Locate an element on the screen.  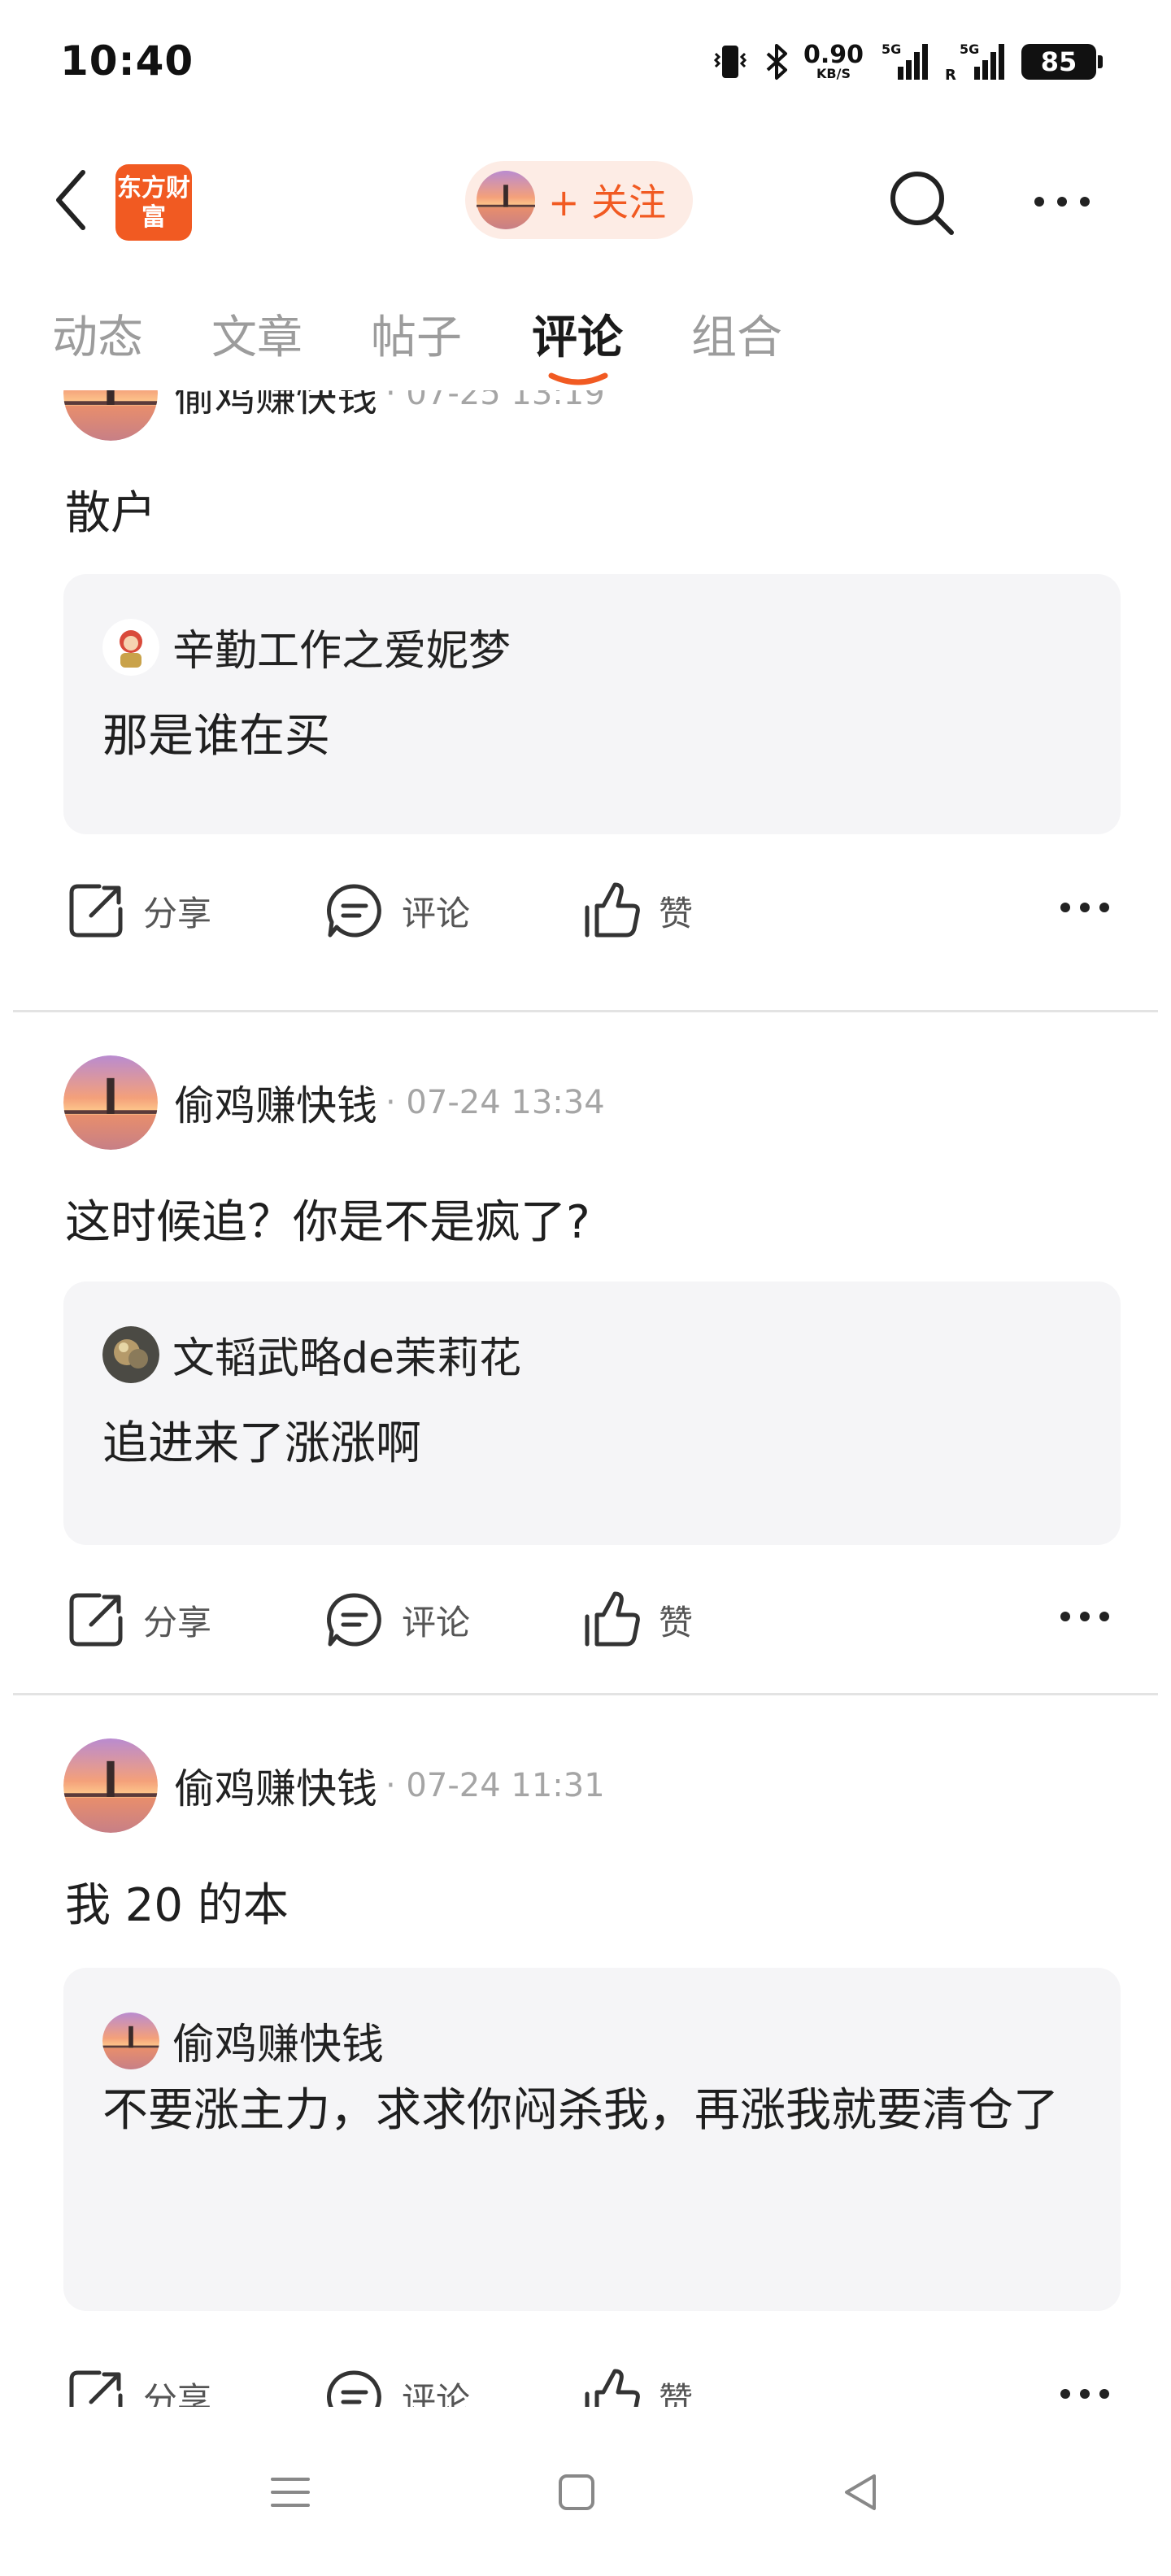
quote-content: 那是谁在买 is located at coordinates (216, 737).